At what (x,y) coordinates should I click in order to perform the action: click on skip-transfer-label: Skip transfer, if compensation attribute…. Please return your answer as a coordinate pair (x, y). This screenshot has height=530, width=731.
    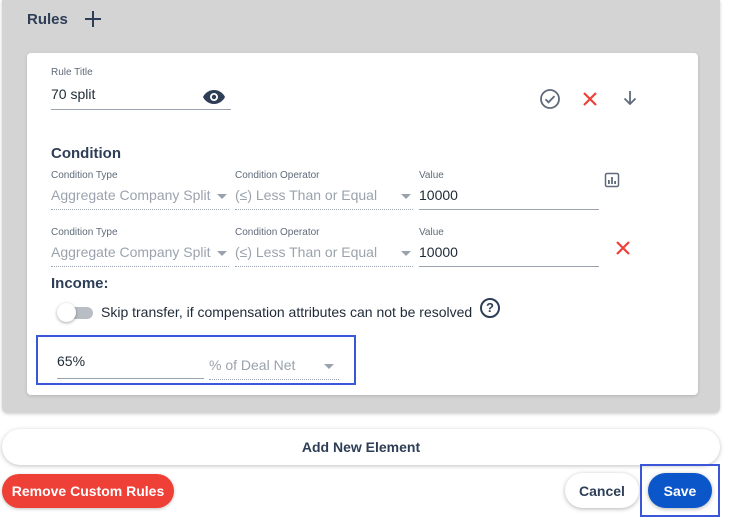
    Looking at the image, I should click on (287, 312).